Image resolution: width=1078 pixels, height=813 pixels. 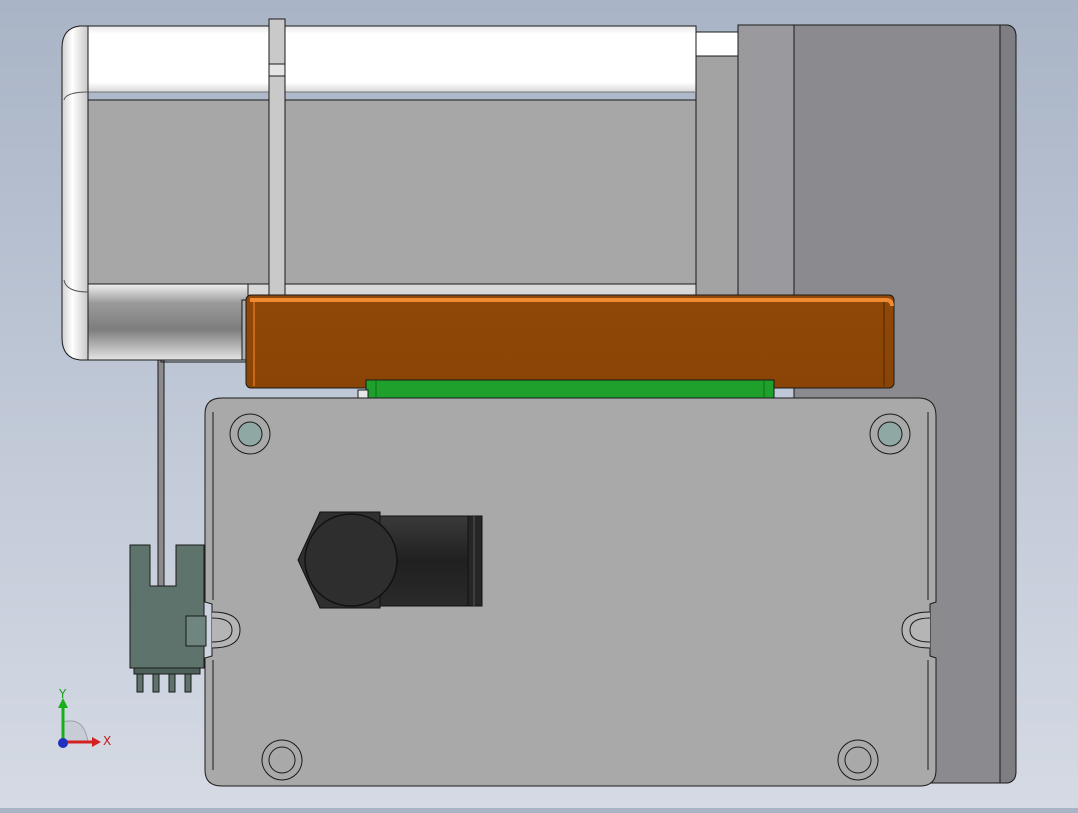 I want to click on triad-label-x: X, so click(x=107, y=741).